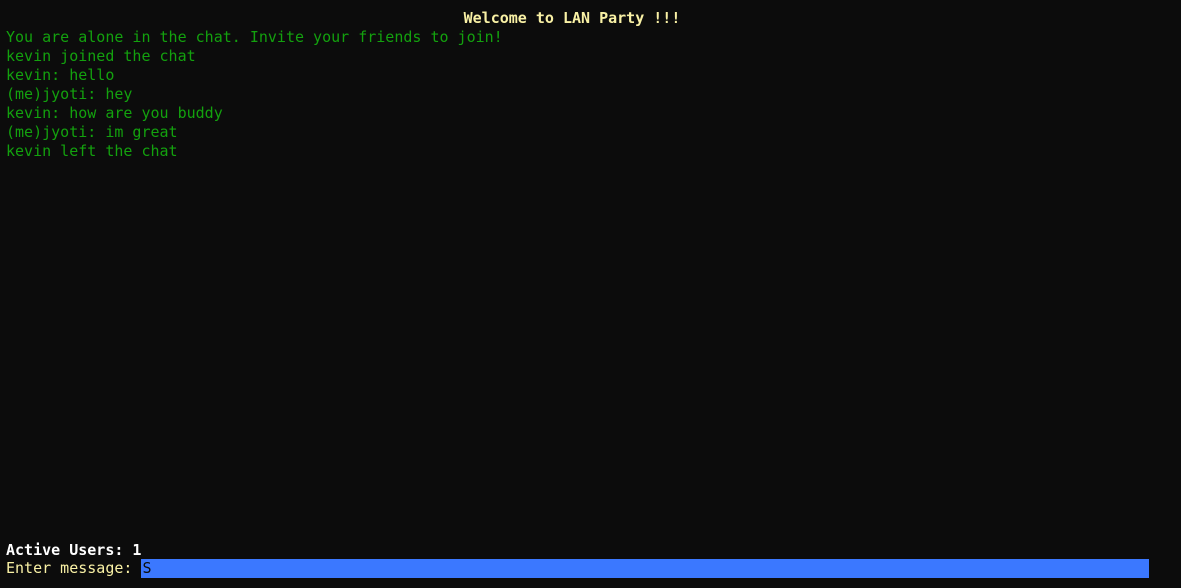 The width and height of the screenshot is (1181, 588). Describe the element at coordinates (645, 568) in the screenshot. I see `message-input` at that location.